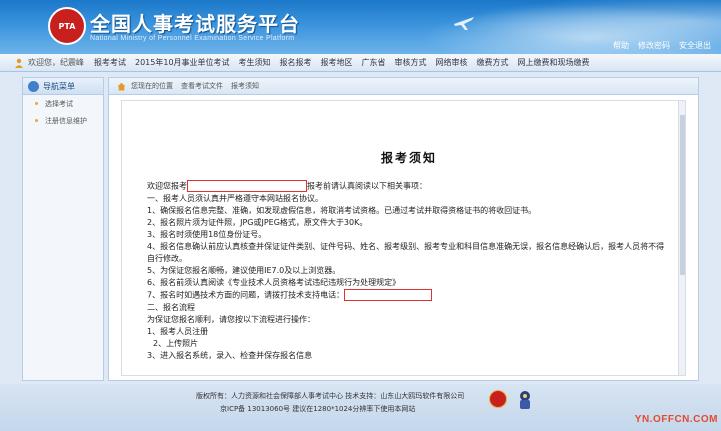  Describe the element at coordinates (676, 419) in the screenshot. I see `watermark: YN.OFFCN.COM` at that location.